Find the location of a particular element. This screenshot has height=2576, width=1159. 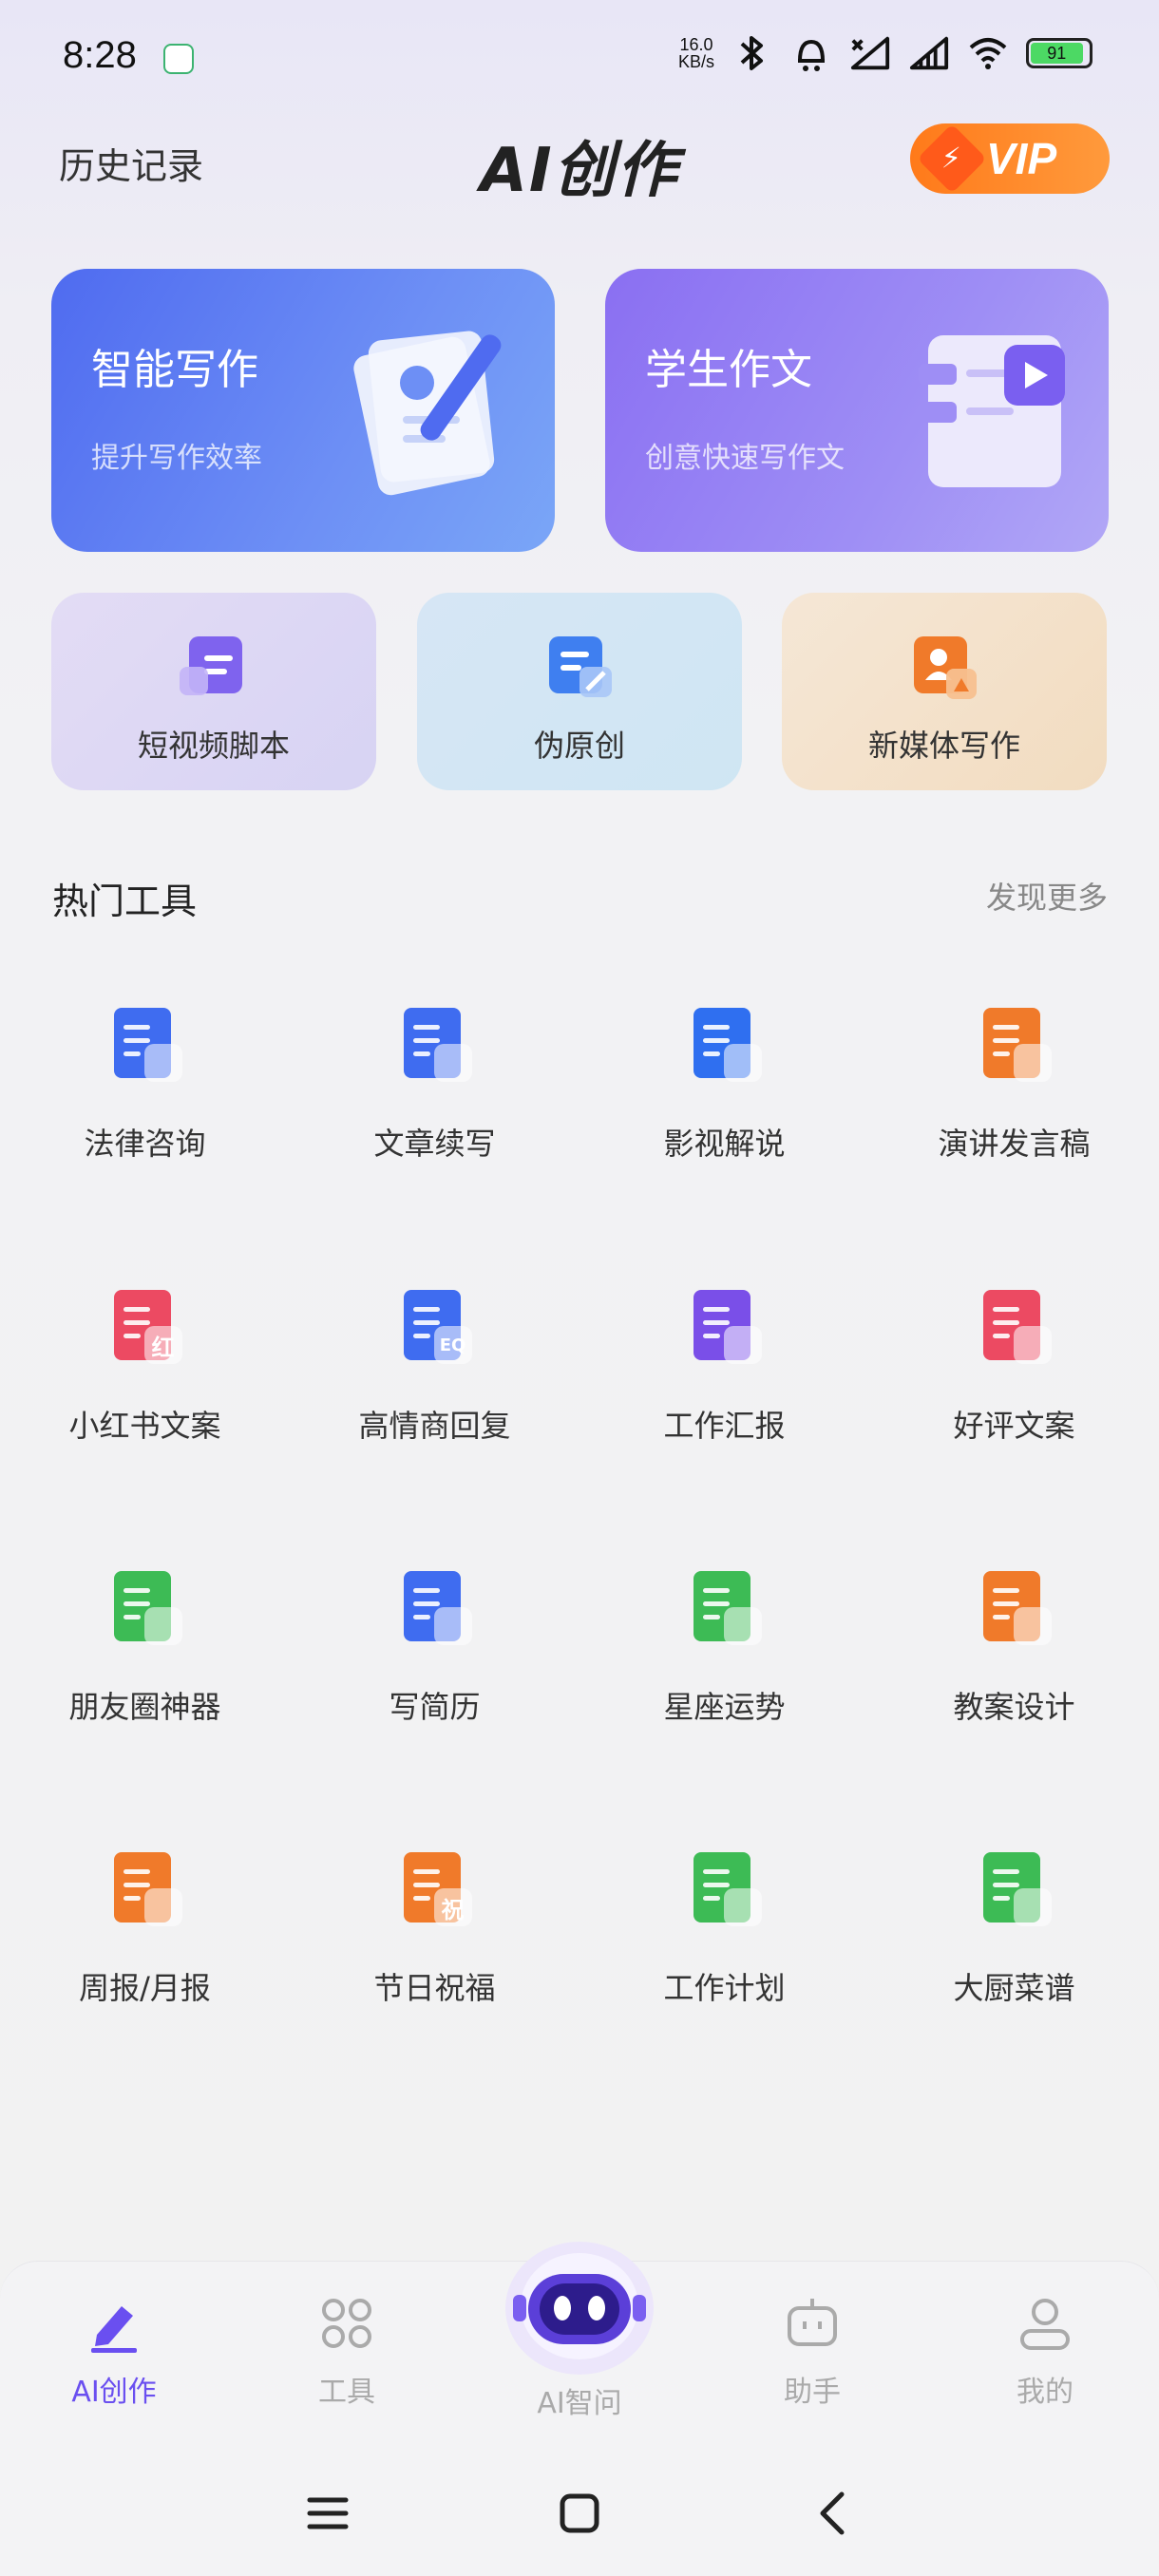

lightning-icon: ⚡ is located at coordinates (952, 158).